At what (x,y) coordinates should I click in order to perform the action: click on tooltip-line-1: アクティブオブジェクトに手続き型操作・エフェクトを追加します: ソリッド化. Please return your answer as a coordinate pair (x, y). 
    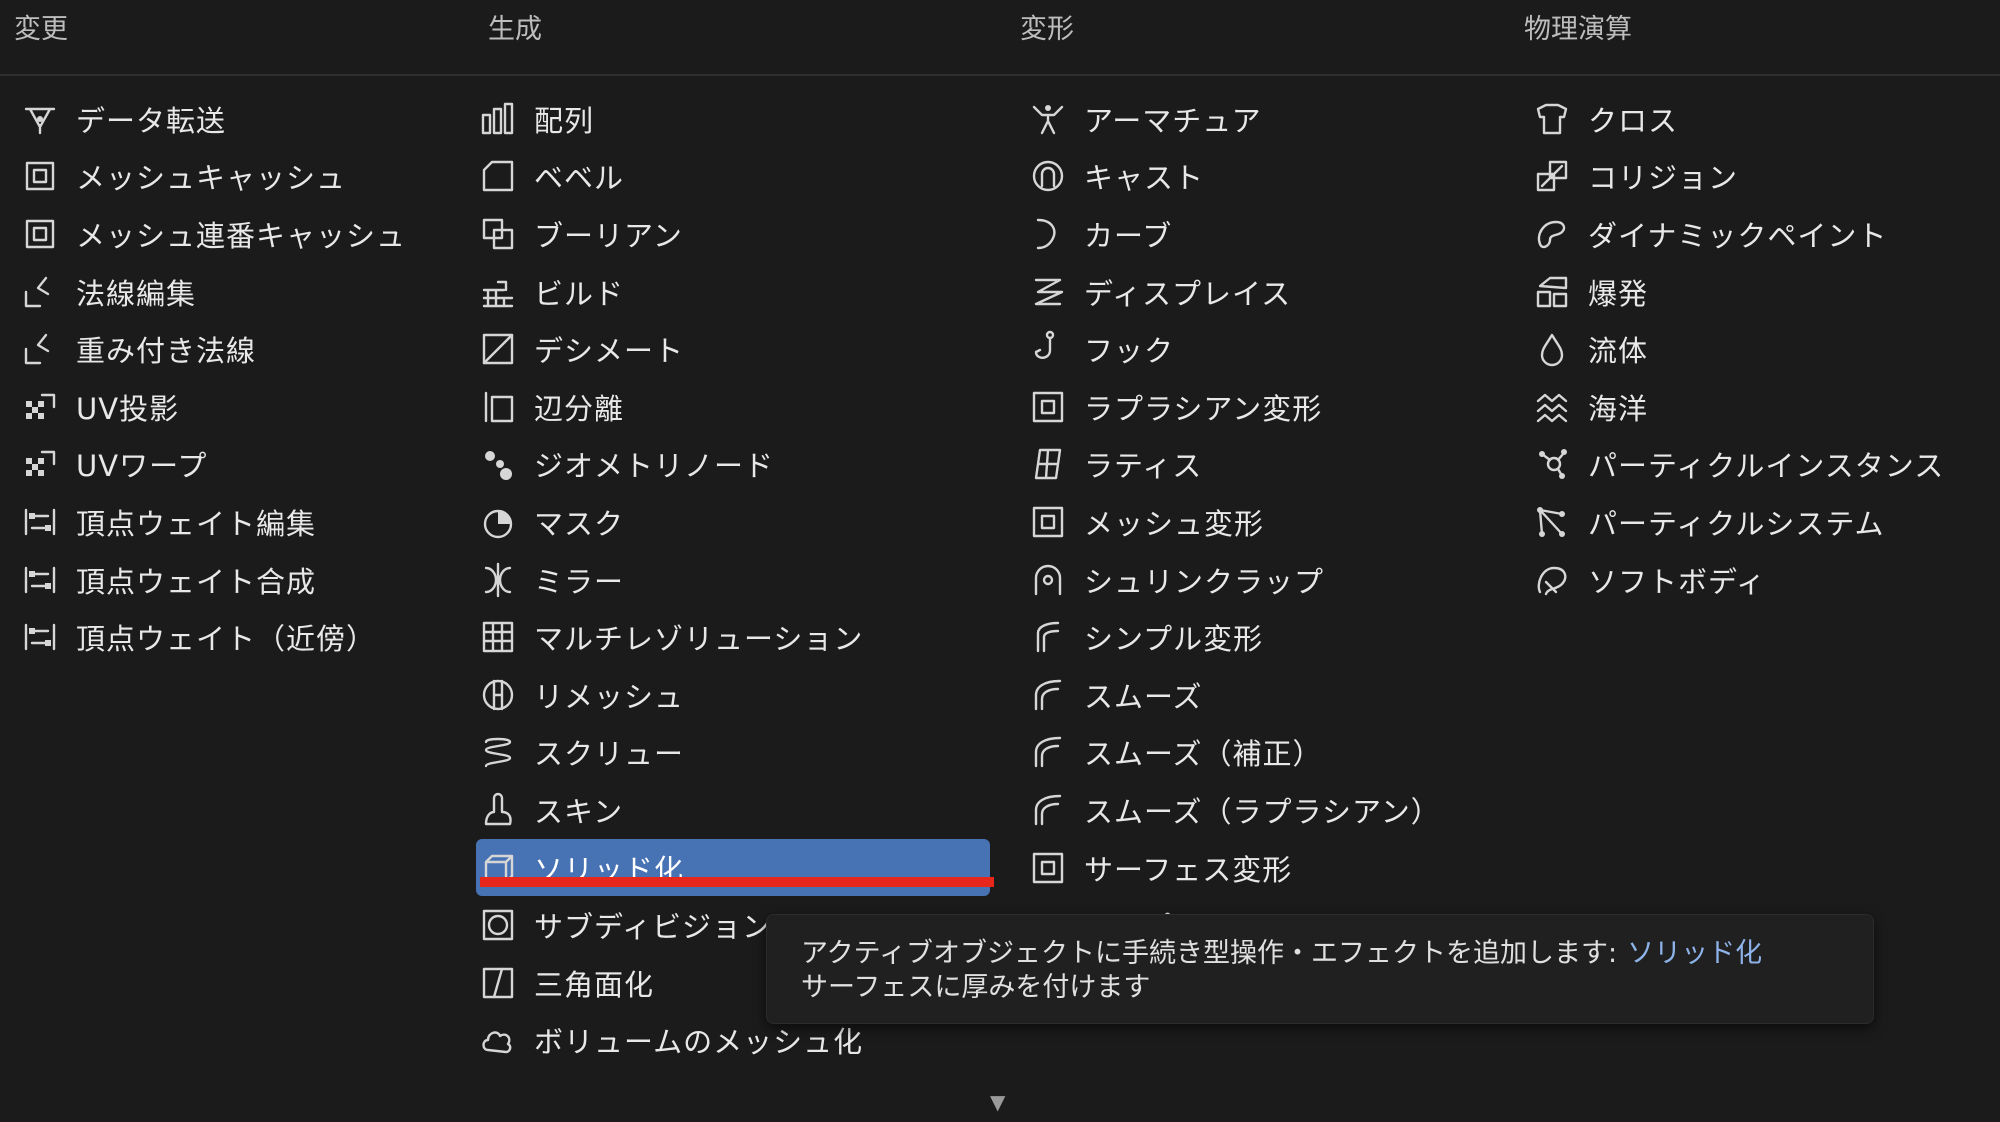
    Looking at the image, I should click on (1320, 954).